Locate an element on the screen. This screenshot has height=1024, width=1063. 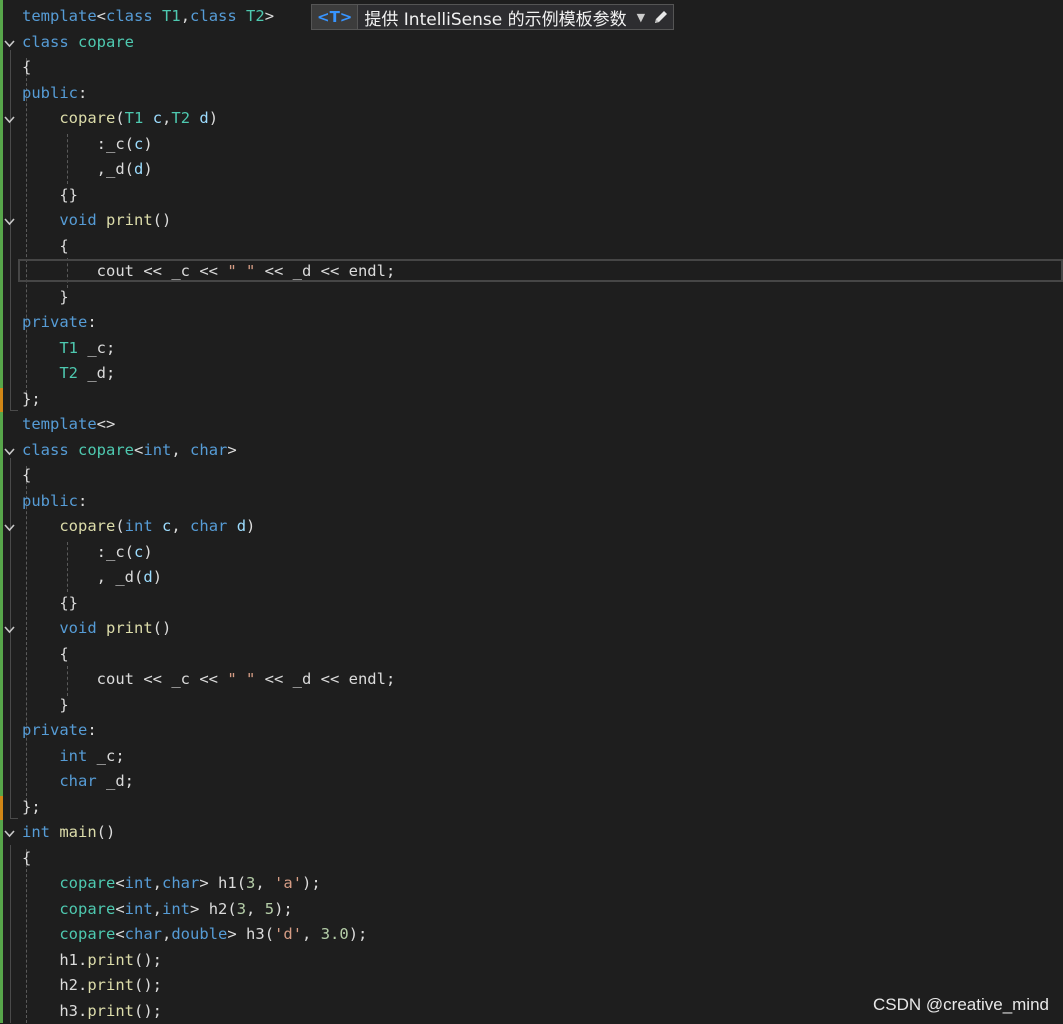
code-line: class copare is located at coordinates (78, 42).